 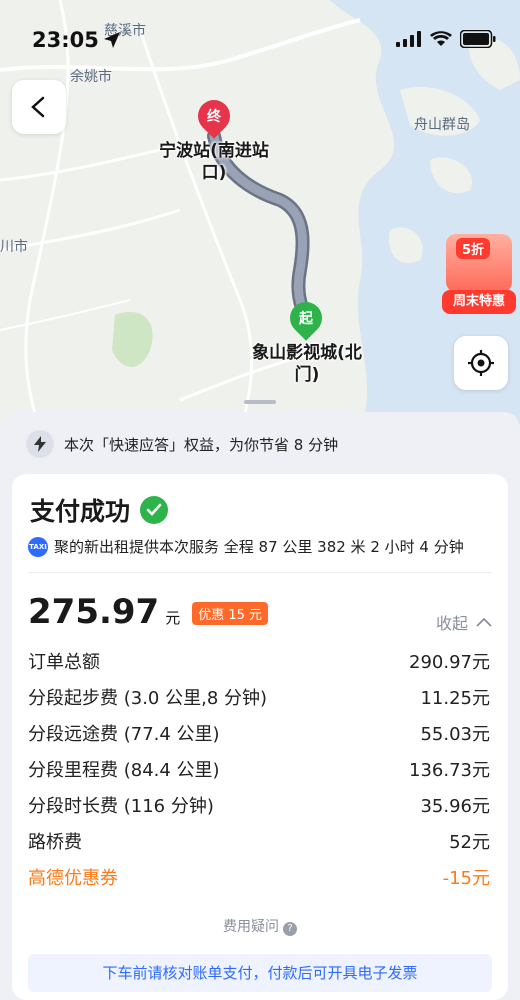 I want to click on fee-row-total: 订单总额 290.97元, so click(x=259, y=661).